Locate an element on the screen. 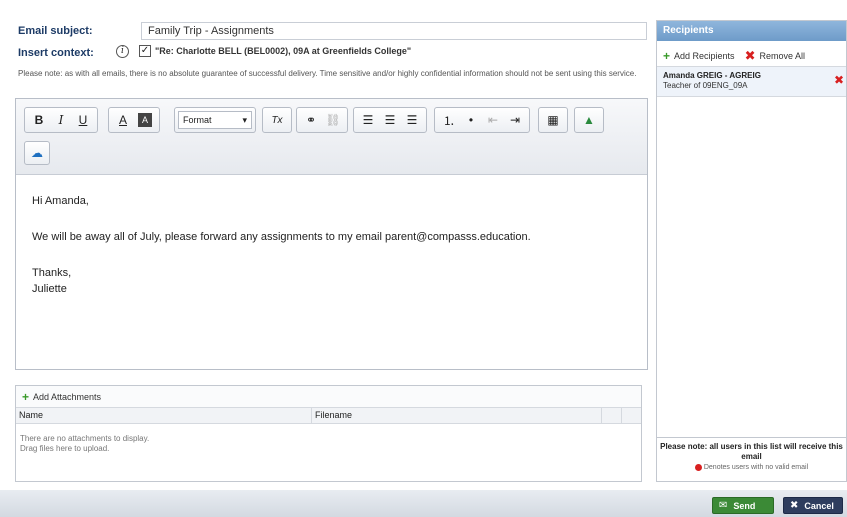 This screenshot has width=847, height=517. add-recipients-button: Add Recipients is located at coordinates (704, 56).